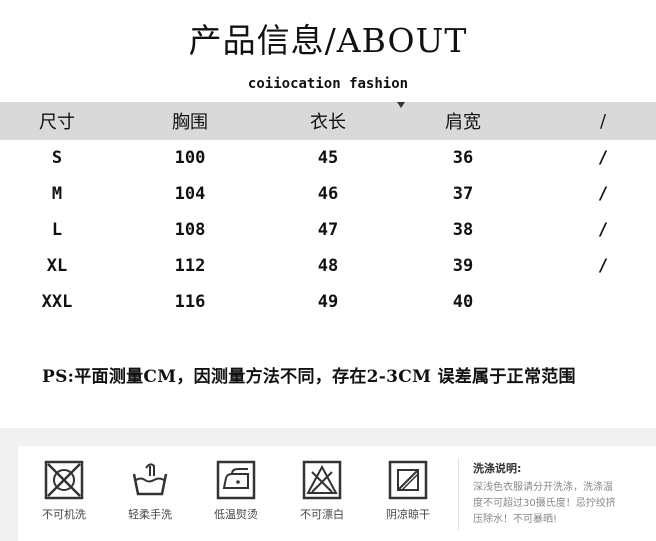  Describe the element at coordinates (463, 230) in the screenshot. I see `table-cell: 38` at that location.